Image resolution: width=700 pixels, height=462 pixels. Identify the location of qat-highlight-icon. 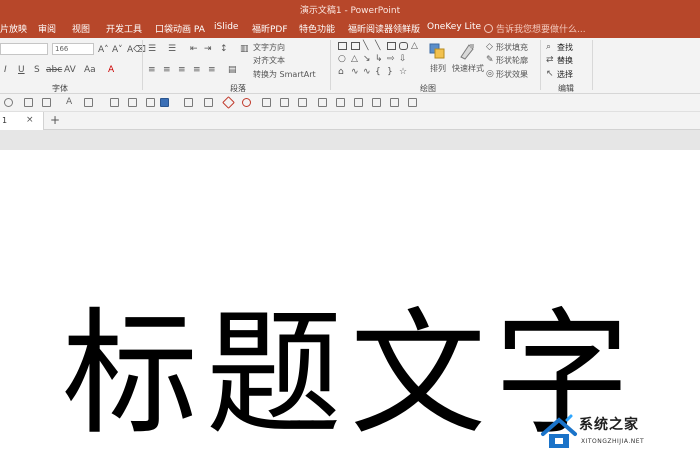
(88, 102).